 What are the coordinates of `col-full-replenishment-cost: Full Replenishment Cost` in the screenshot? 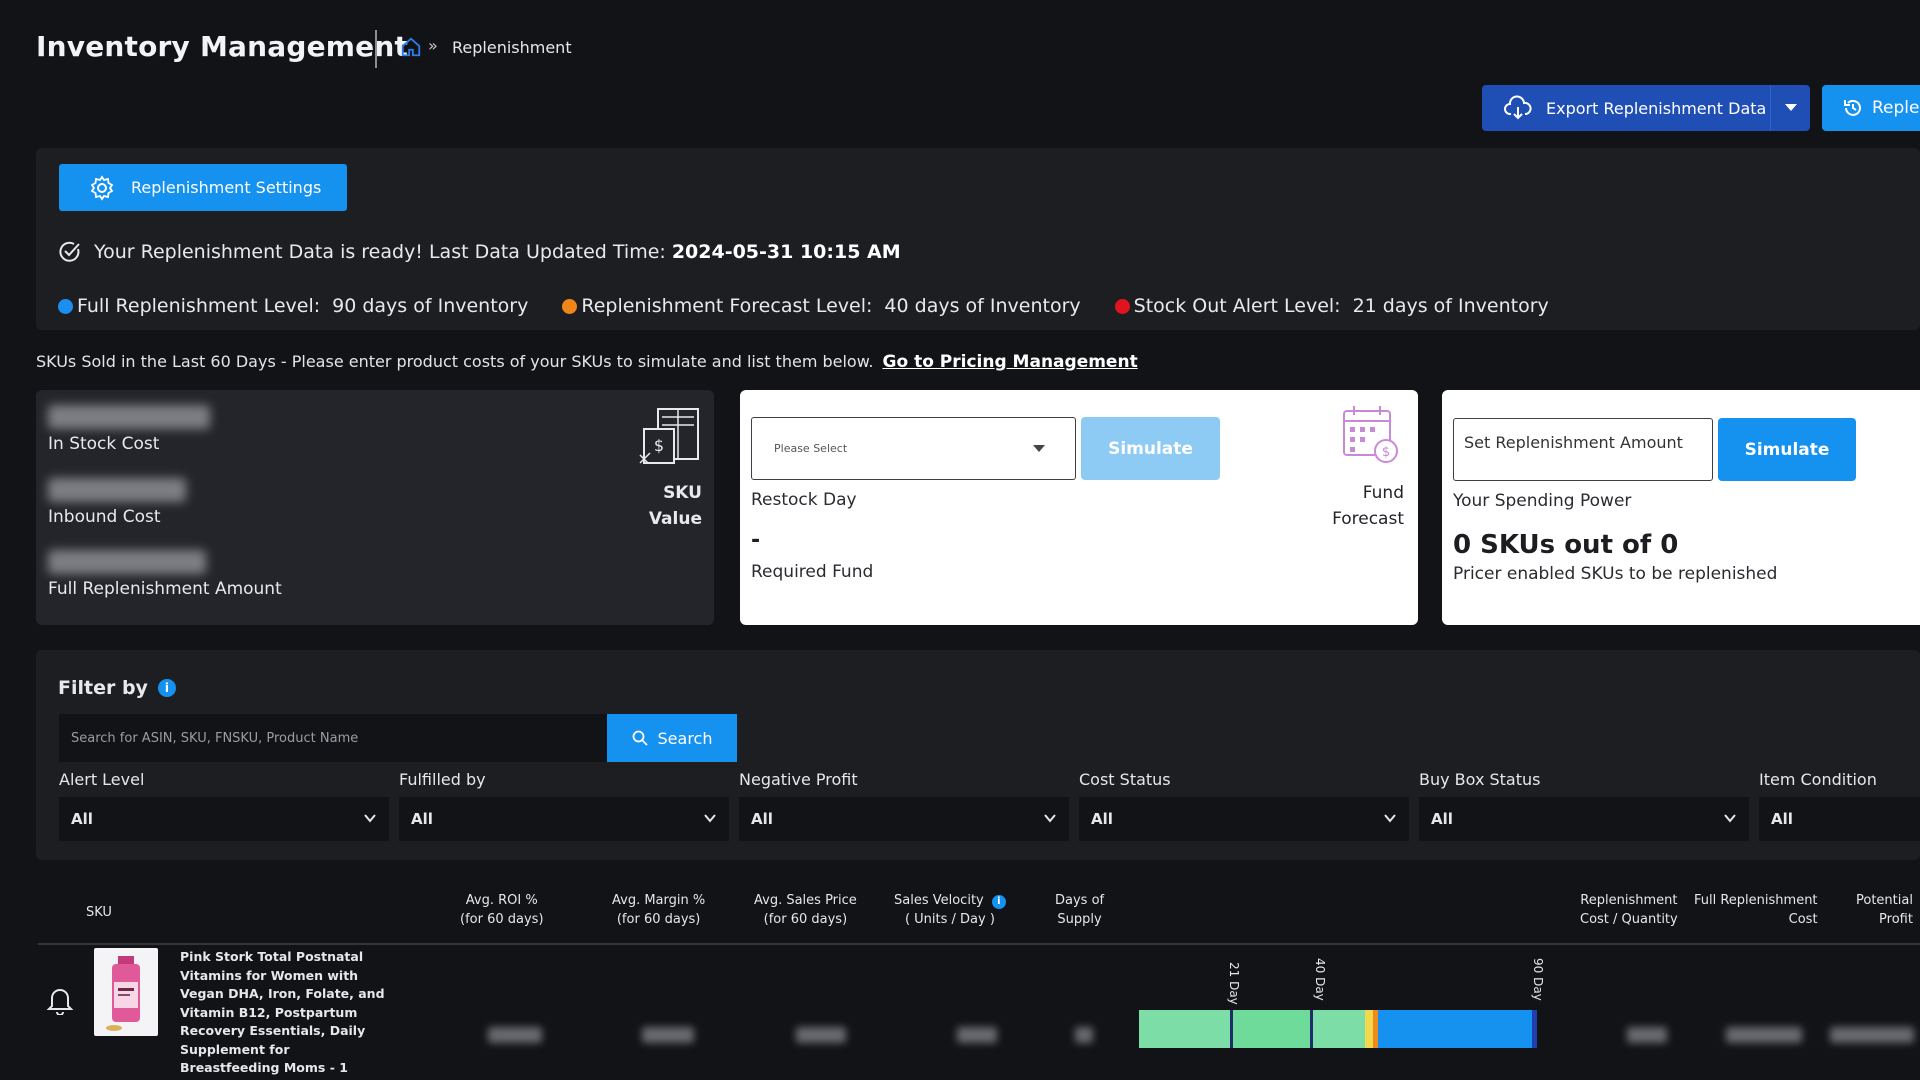 It's located at (1756, 910).